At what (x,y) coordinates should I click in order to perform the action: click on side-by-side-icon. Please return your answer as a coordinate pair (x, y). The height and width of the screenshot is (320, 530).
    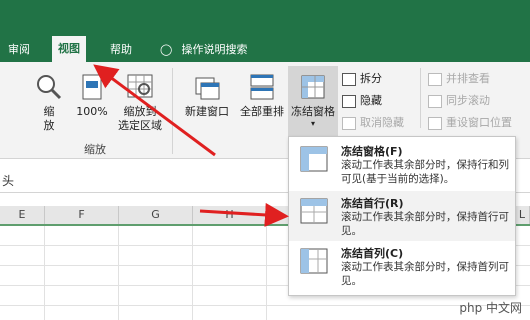
    Looking at the image, I should click on (435, 79).